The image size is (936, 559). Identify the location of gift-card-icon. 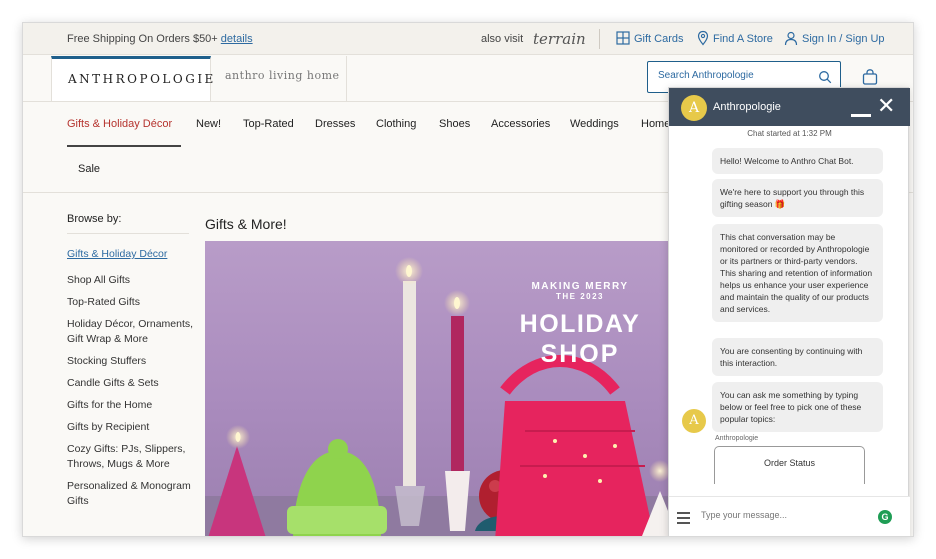
(623, 38).